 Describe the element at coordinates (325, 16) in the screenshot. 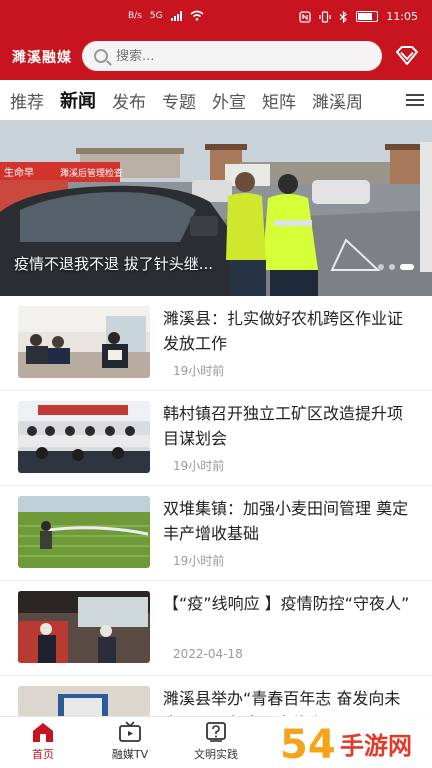

I see `vibrate-icon` at that location.